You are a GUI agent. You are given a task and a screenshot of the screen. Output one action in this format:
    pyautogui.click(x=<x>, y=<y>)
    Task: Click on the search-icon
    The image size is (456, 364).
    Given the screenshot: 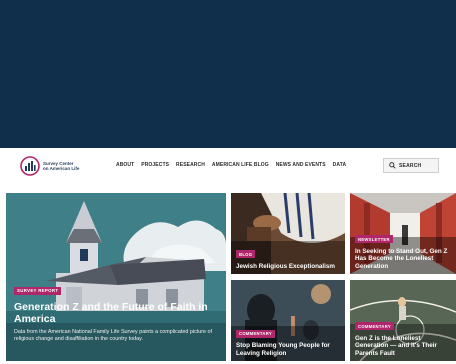 What is the action you would take?
    pyautogui.click(x=392, y=165)
    